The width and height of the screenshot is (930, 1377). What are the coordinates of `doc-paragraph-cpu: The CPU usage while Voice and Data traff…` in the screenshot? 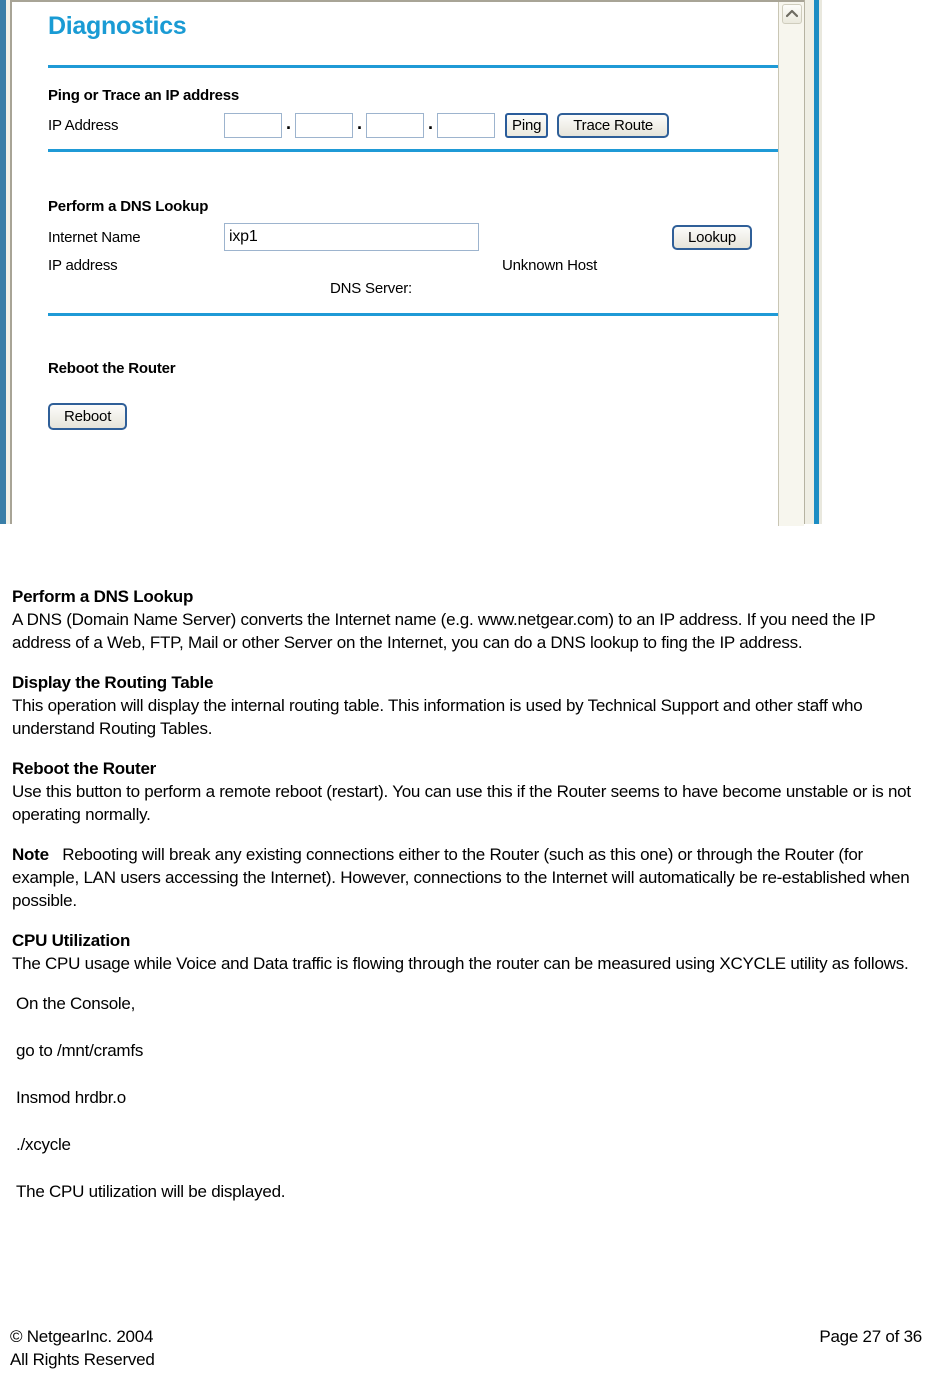 It's located at (460, 963).